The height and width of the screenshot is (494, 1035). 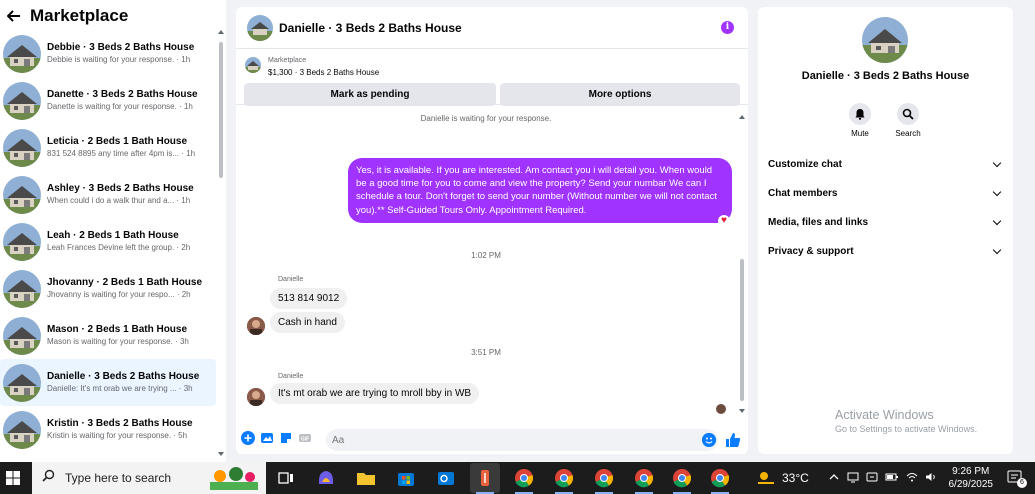 What do you see at coordinates (885, 40) in the screenshot?
I see `details-avatar` at bounding box center [885, 40].